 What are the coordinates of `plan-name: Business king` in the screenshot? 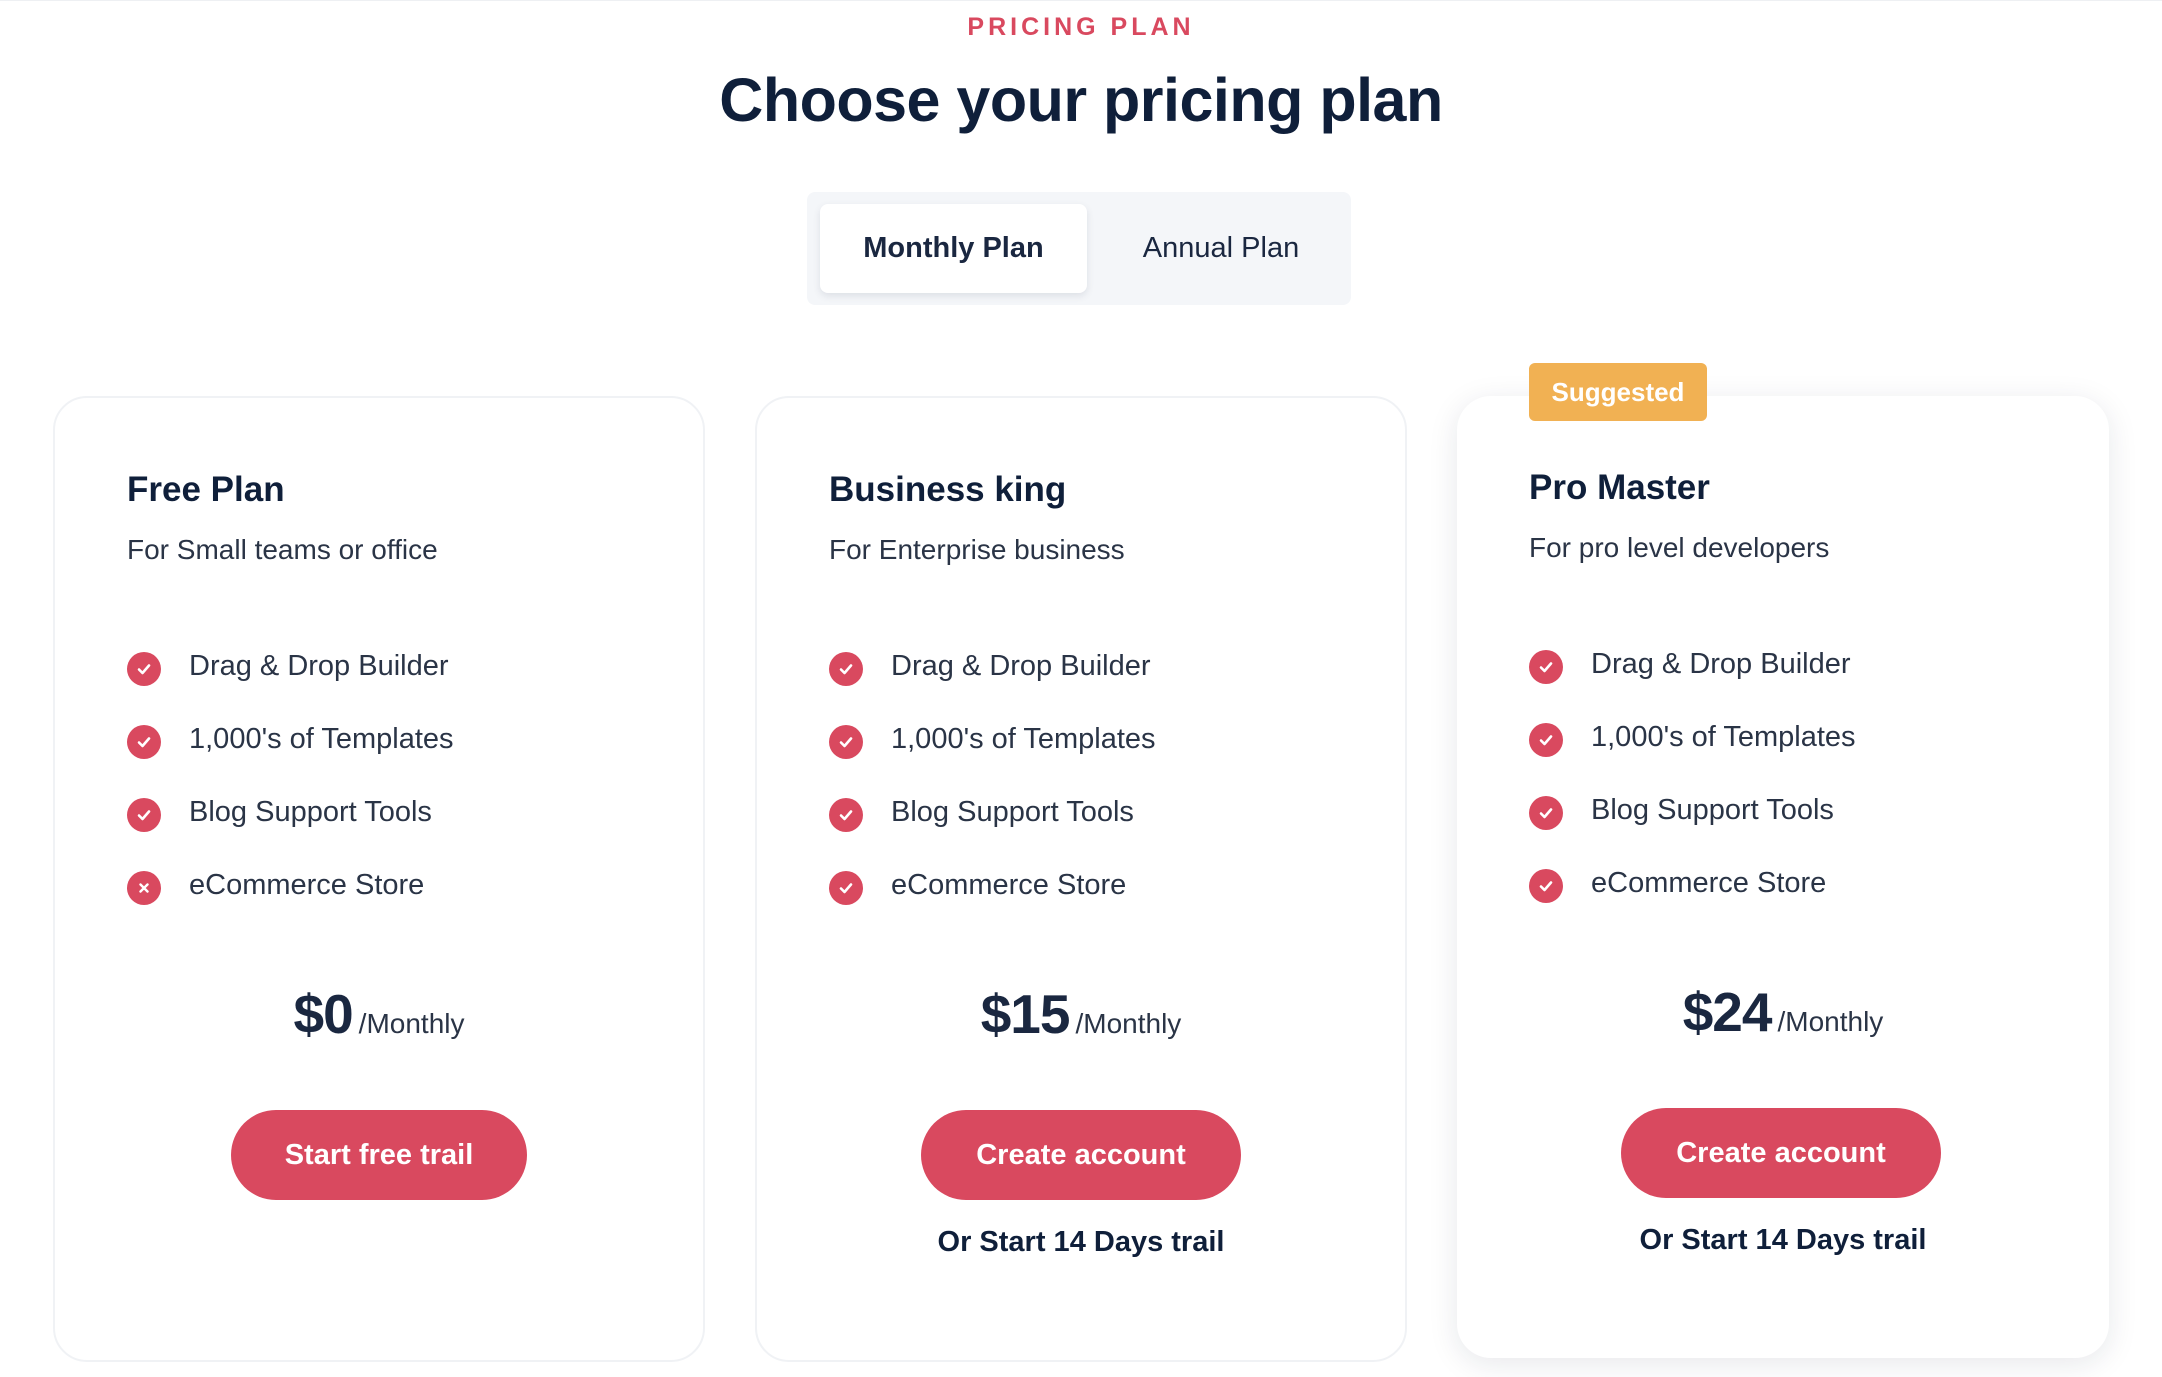 It's located at (948, 489).